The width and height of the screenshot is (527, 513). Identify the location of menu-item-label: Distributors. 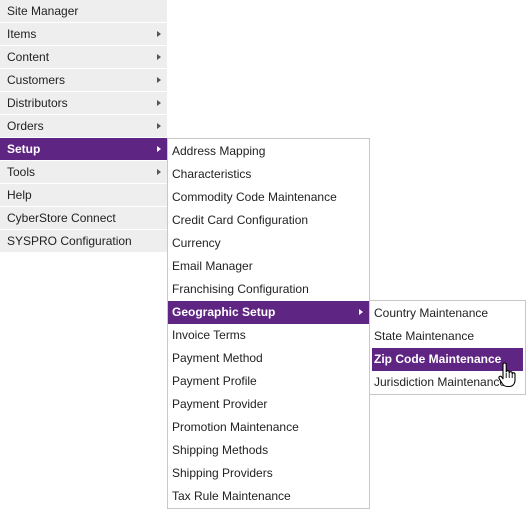
(37, 103).